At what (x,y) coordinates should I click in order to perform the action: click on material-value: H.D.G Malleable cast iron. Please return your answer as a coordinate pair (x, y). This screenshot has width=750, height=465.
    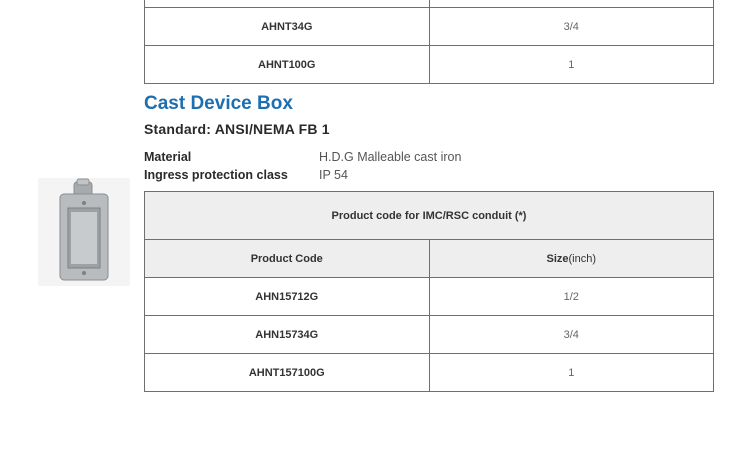
    Looking at the image, I should click on (390, 157).